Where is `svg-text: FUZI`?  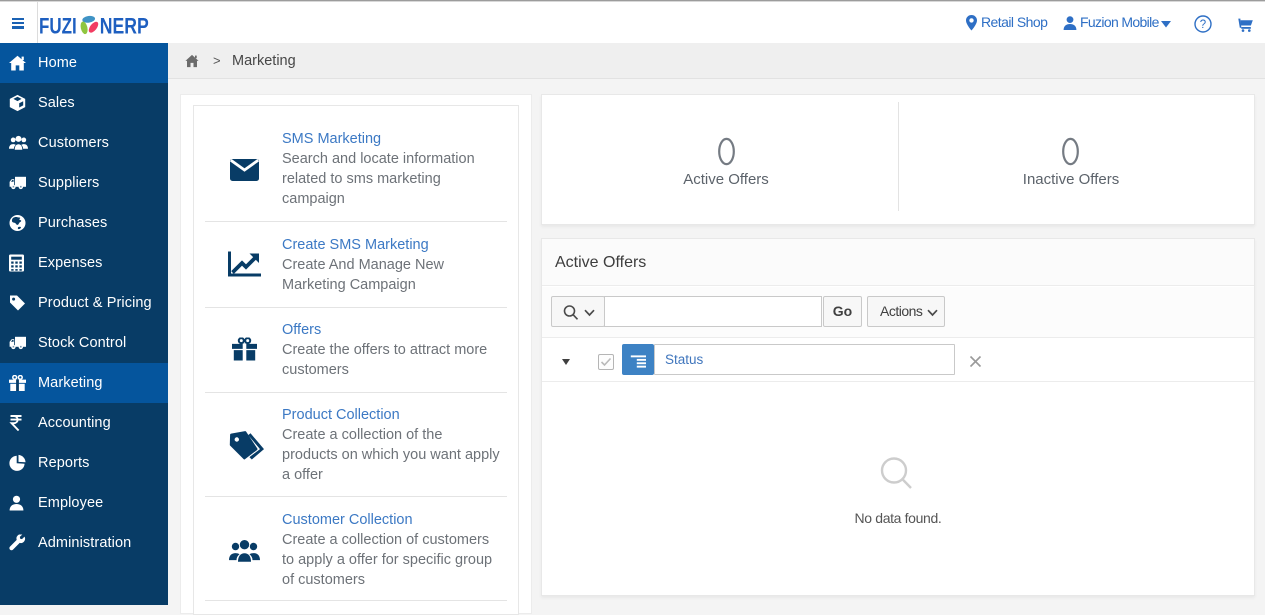
svg-text: FUZI is located at coordinates (58, 26).